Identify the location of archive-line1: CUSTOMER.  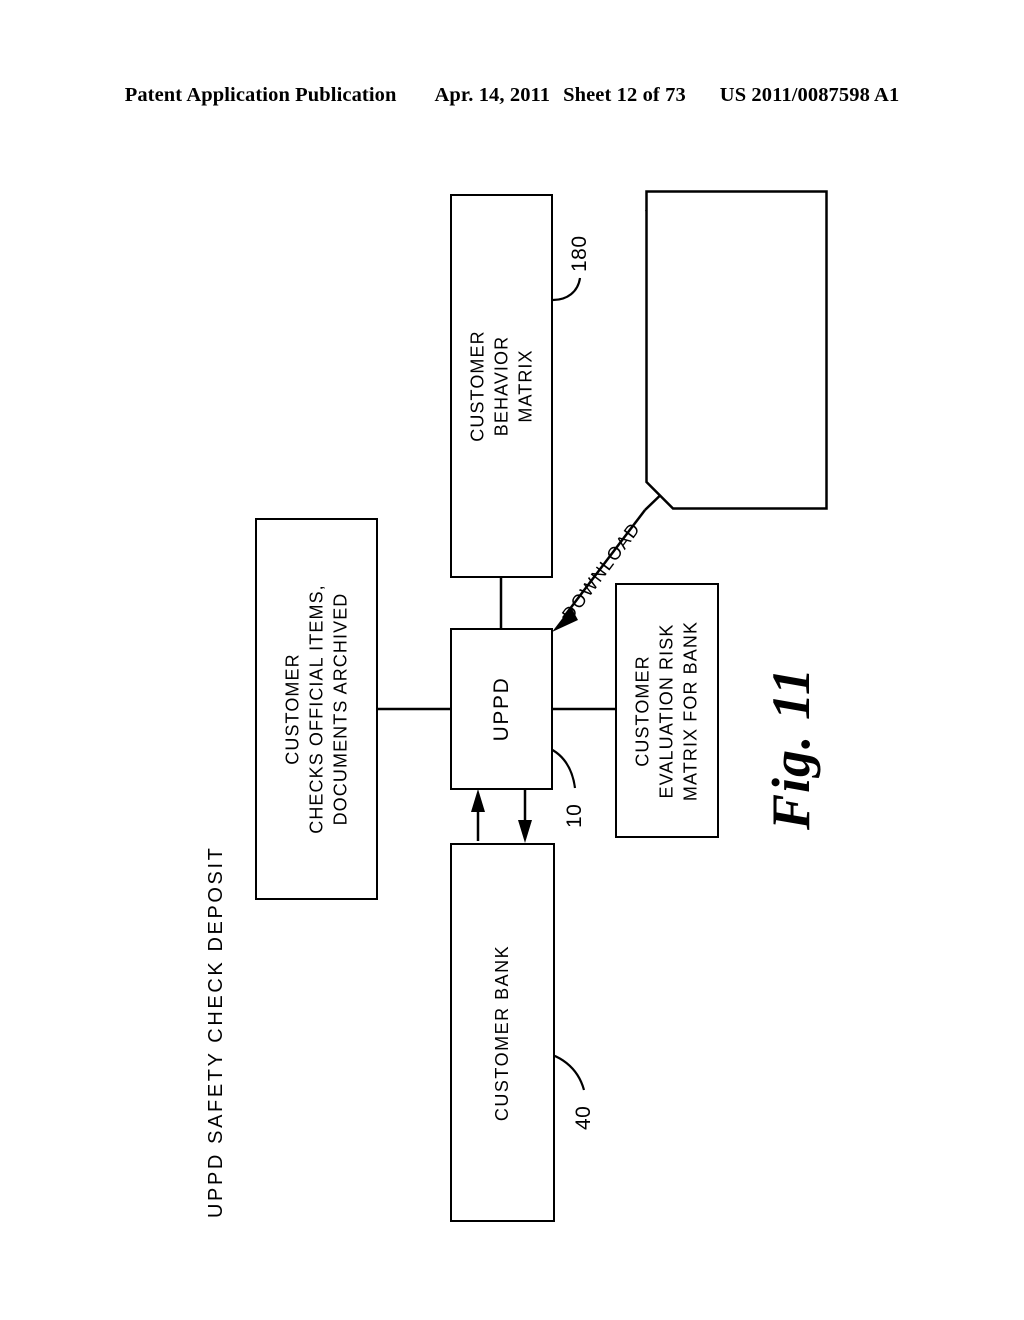
(291, 709).